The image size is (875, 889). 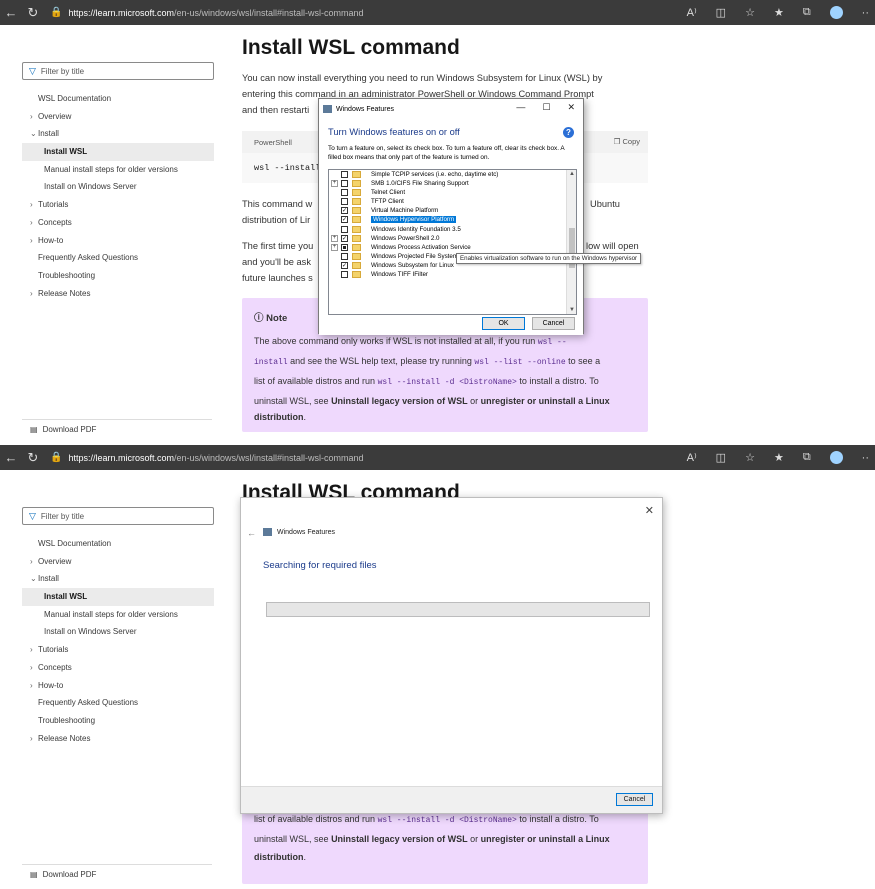 I want to click on scroll-down-icon: ▼, so click(x=571, y=310).